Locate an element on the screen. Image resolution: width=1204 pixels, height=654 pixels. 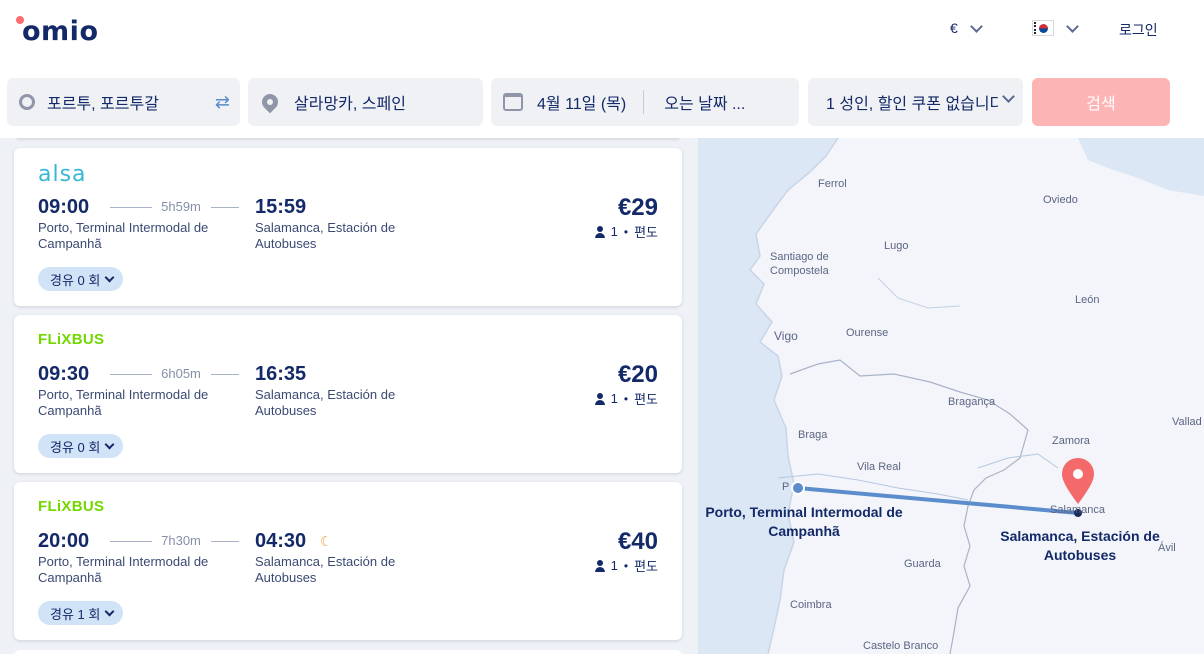
depart-date-value: 4월 11일 (목) is located at coordinates (581, 102).